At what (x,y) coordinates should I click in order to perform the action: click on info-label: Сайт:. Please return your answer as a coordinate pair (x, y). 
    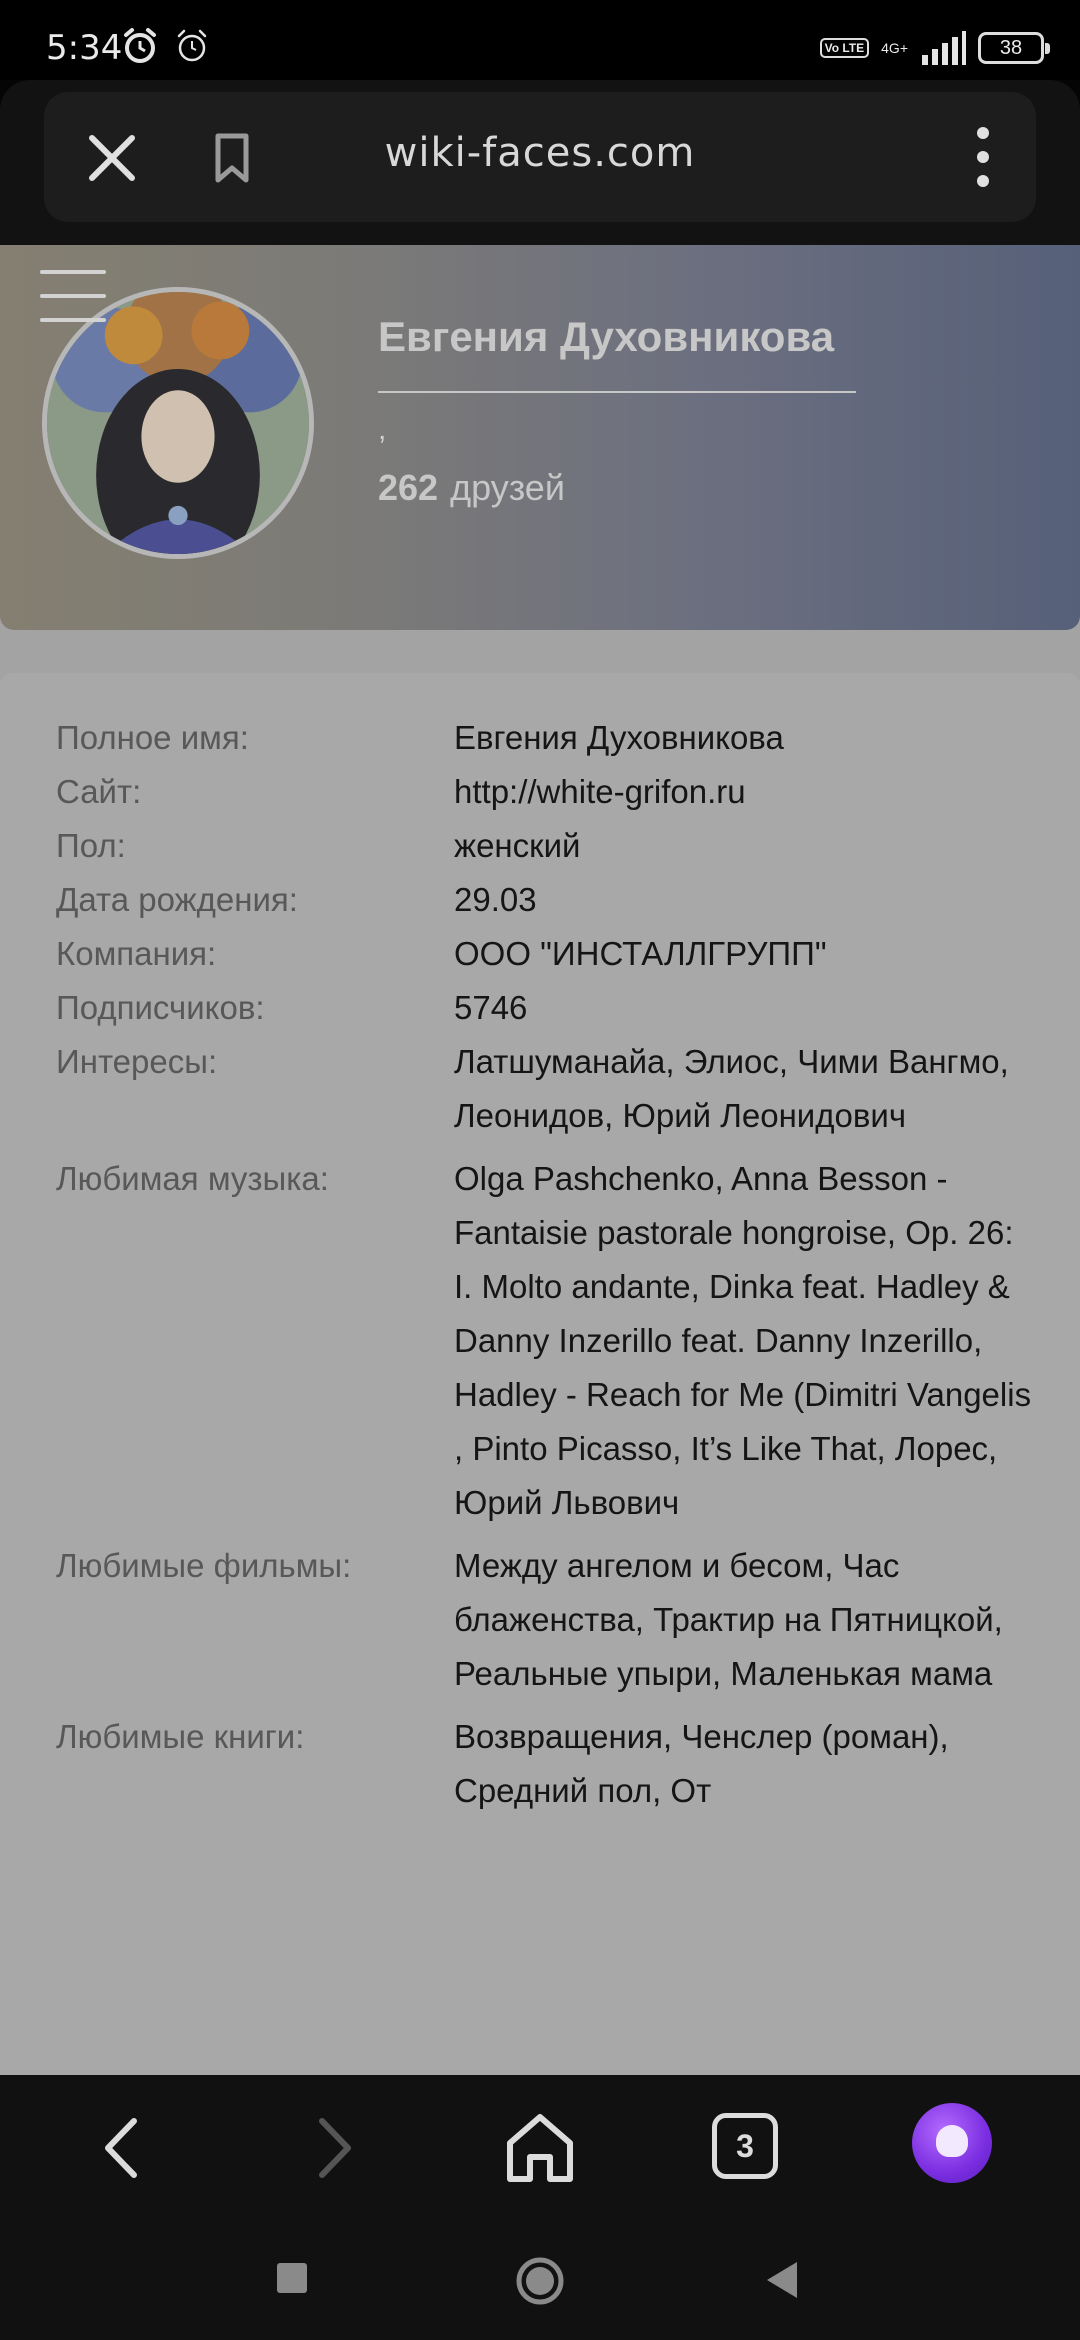
    Looking at the image, I should click on (99, 791).